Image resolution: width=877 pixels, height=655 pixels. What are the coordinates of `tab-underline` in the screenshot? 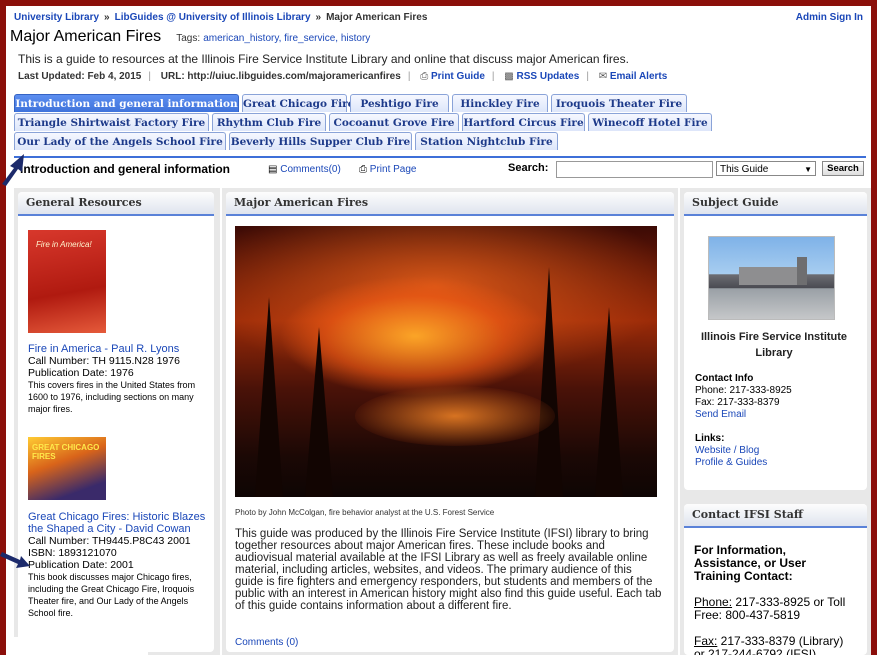 It's located at (440, 157).